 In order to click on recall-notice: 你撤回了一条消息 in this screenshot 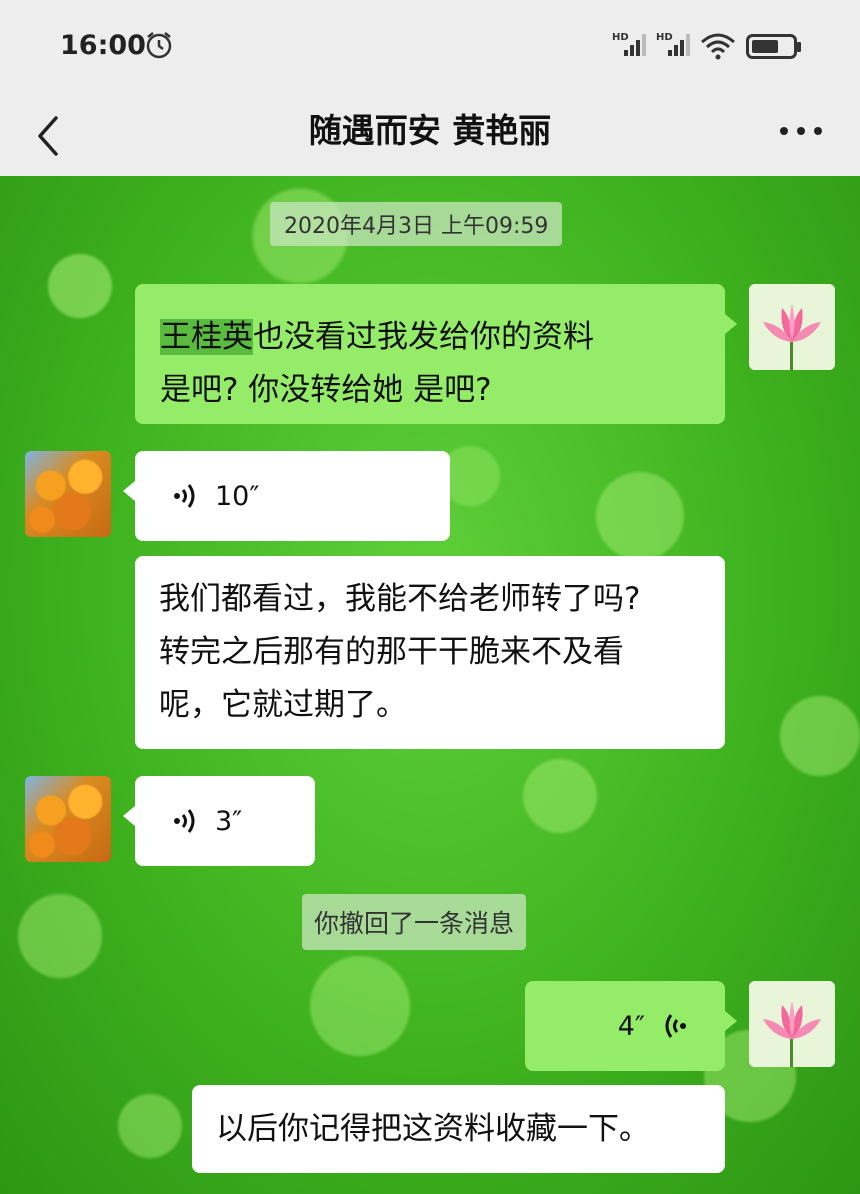, I will do `click(414, 922)`.